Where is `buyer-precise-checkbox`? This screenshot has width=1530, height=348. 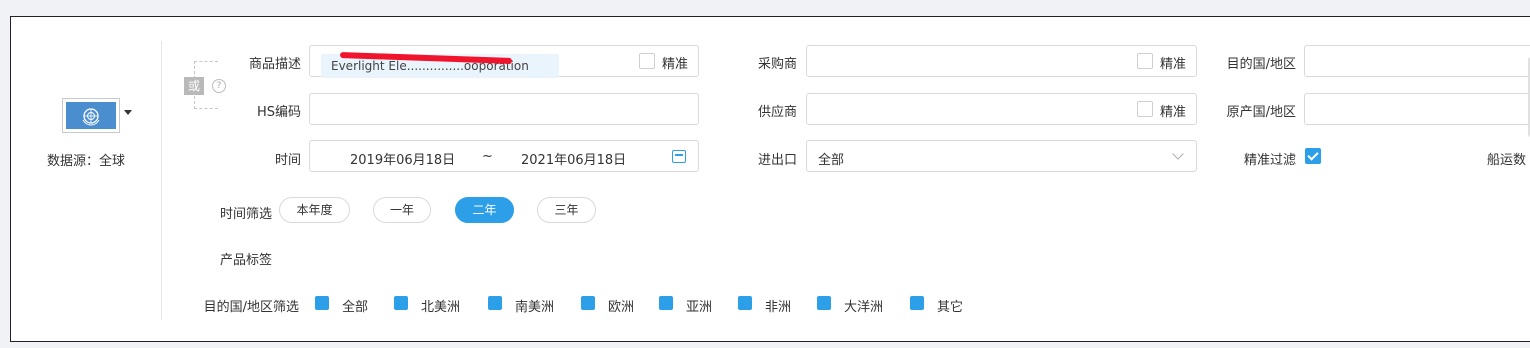 buyer-precise-checkbox is located at coordinates (1145, 61).